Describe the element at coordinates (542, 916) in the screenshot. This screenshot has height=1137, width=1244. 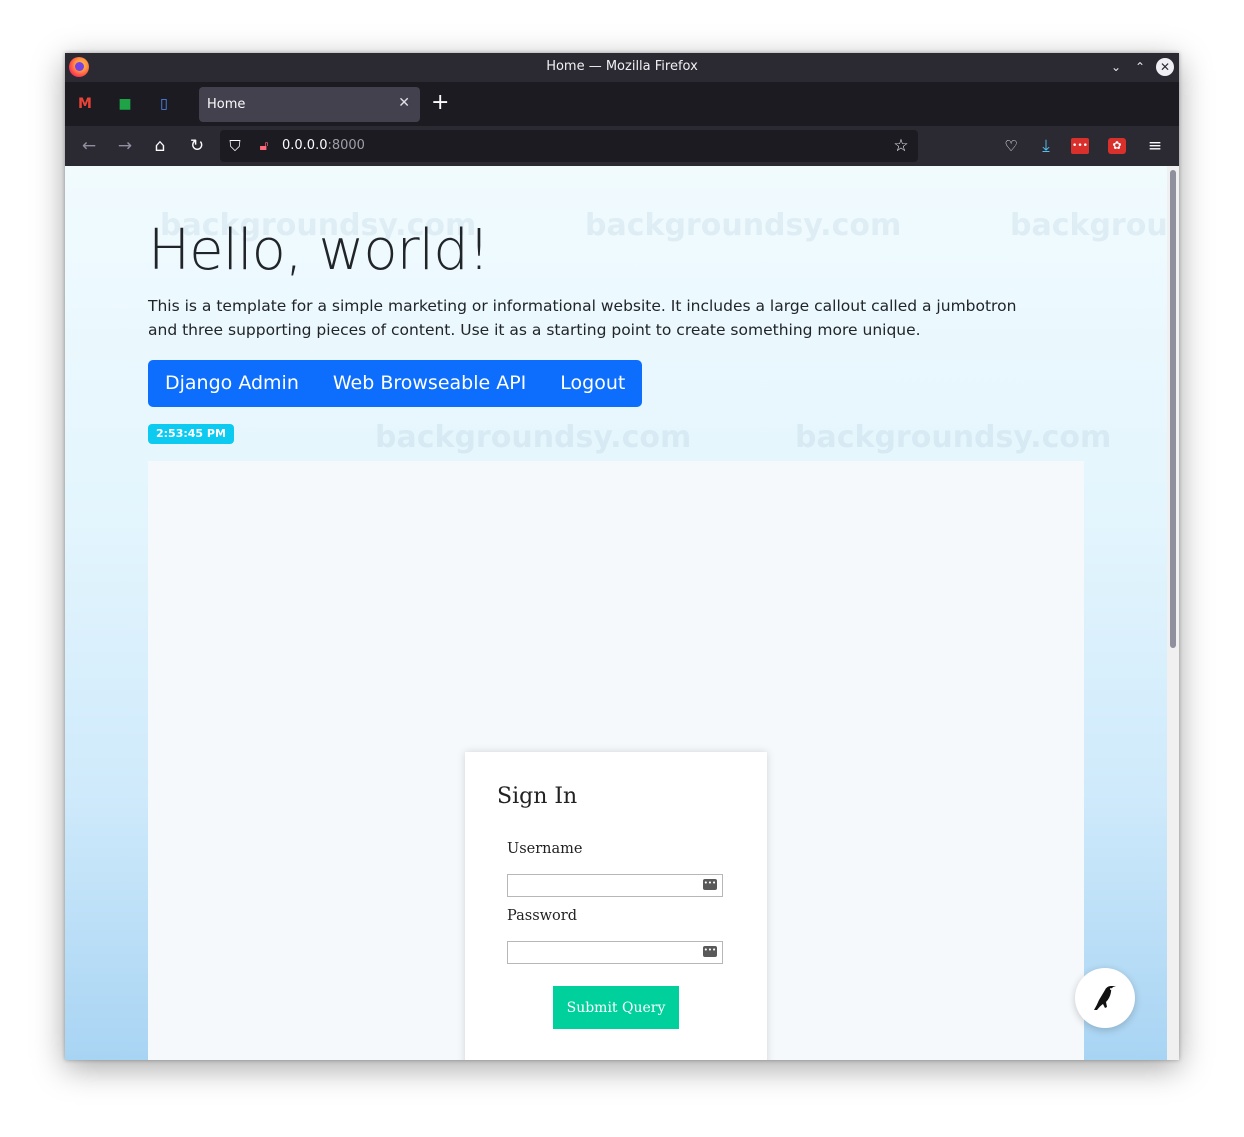
I see `password-label: Password` at that location.